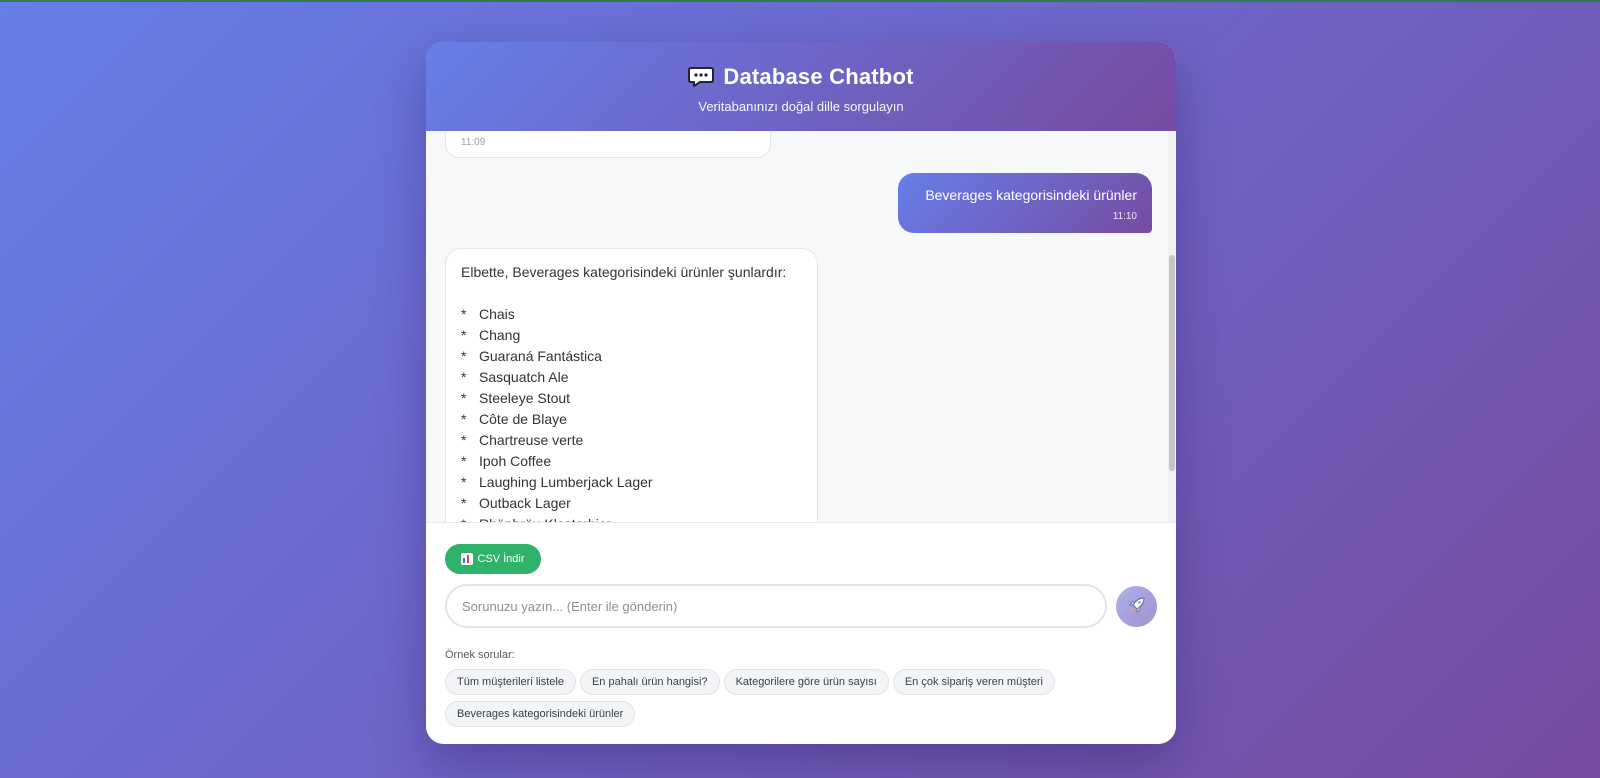 The width and height of the screenshot is (1600, 778). What do you see at coordinates (523, 419) in the screenshot?
I see `list-item-text: Côte de Blaye` at bounding box center [523, 419].